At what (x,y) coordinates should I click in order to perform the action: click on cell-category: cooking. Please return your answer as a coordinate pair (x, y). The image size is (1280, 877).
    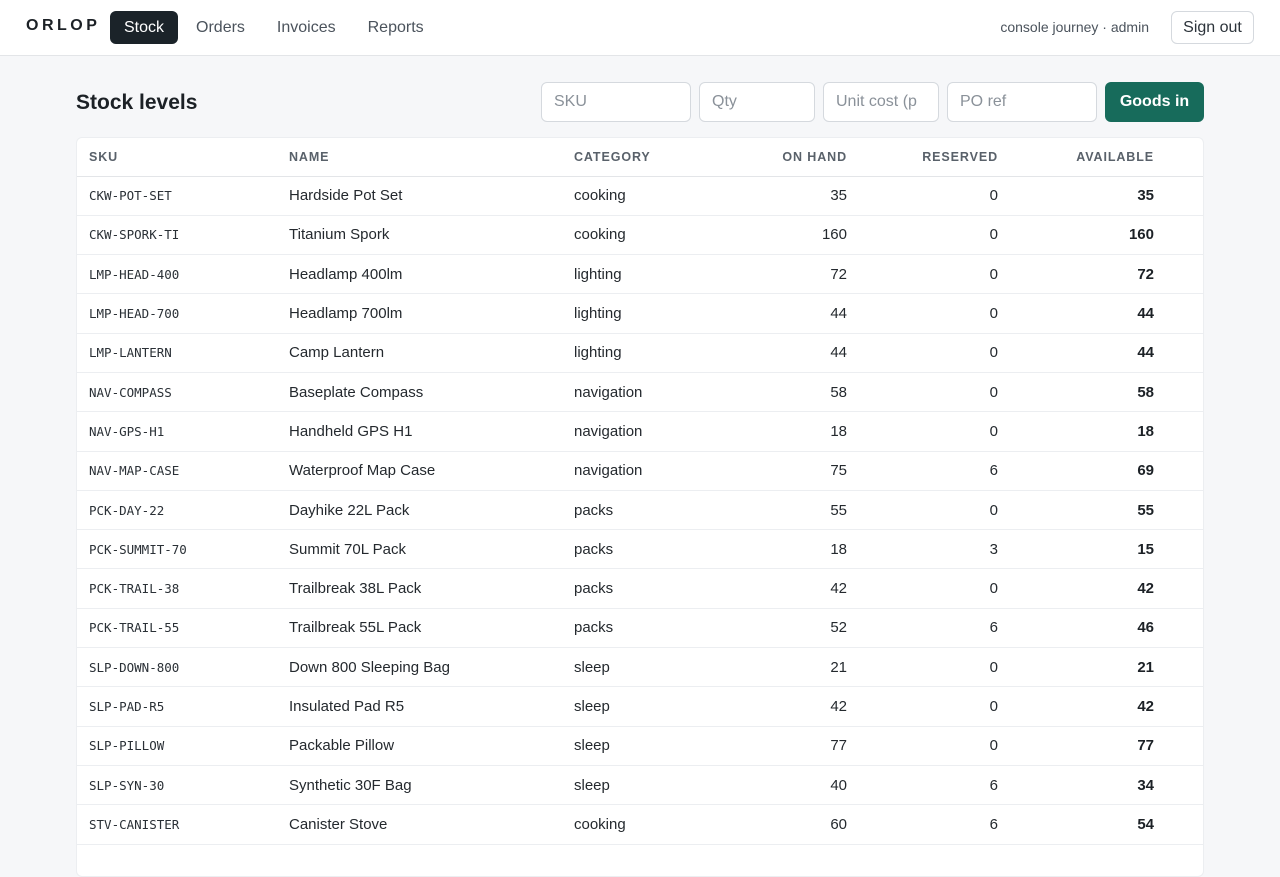
    Looking at the image, I should click on (642, 235).